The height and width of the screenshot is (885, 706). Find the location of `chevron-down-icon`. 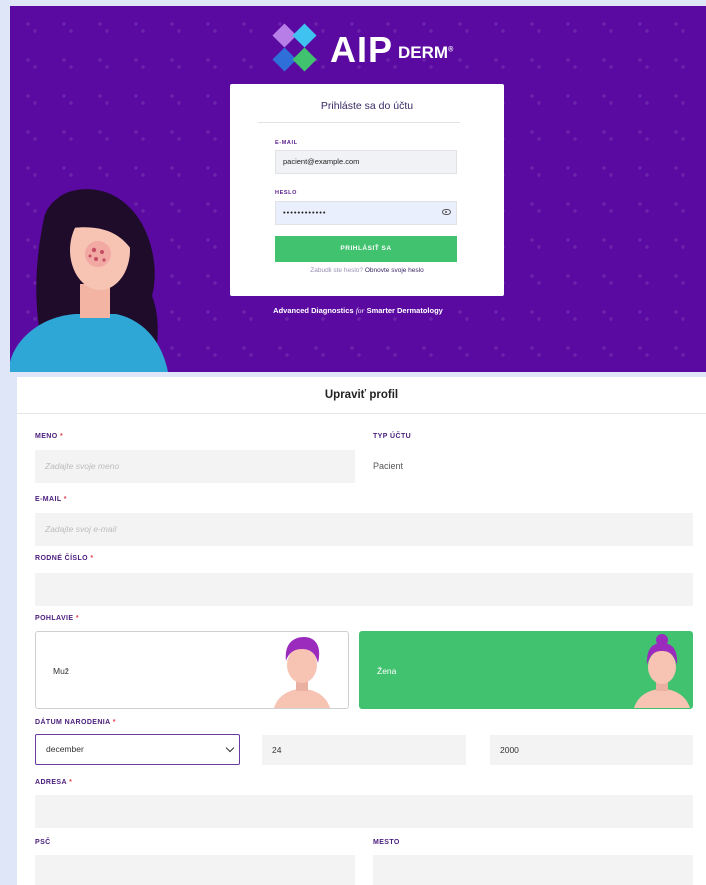

chevron-down-icon is located at coordinates (230, 748).